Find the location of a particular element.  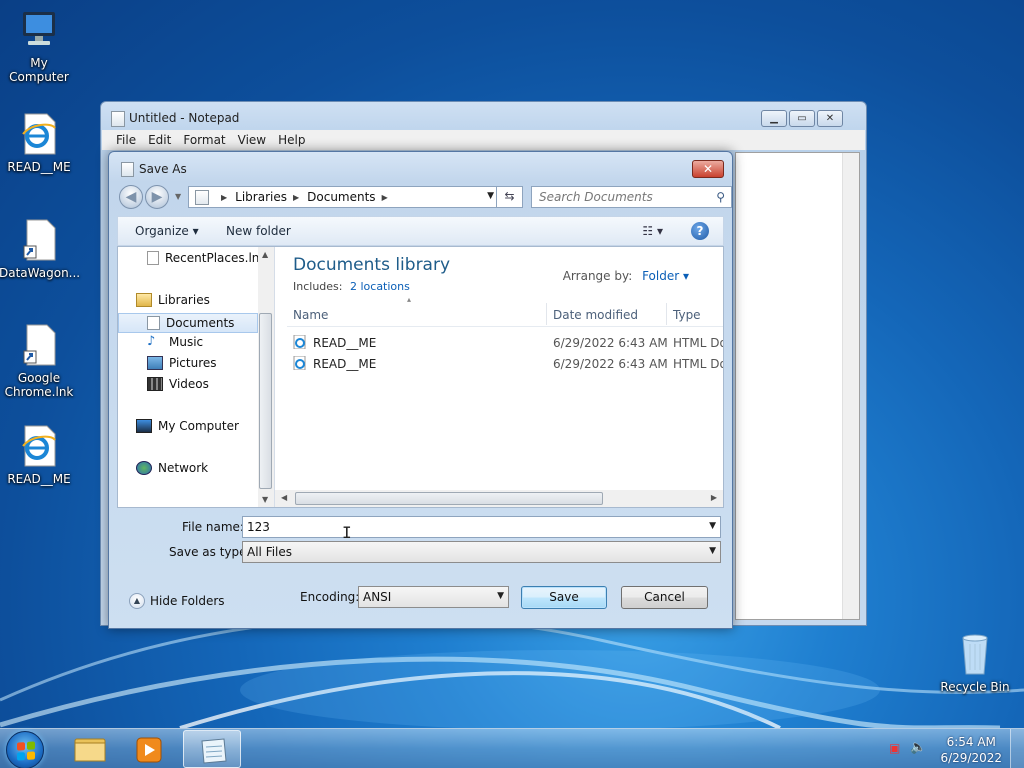

refresh-icon: ⇆ is located at coordinates (509, 197).